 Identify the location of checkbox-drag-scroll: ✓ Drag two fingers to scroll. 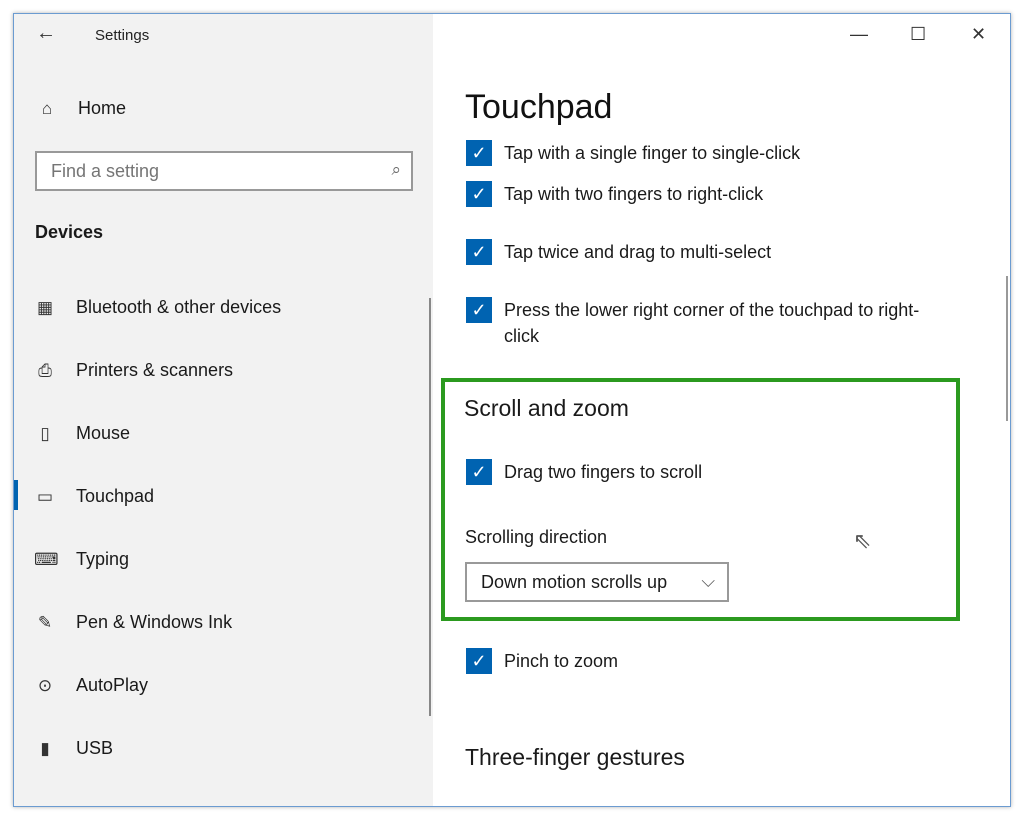
(584, 472).